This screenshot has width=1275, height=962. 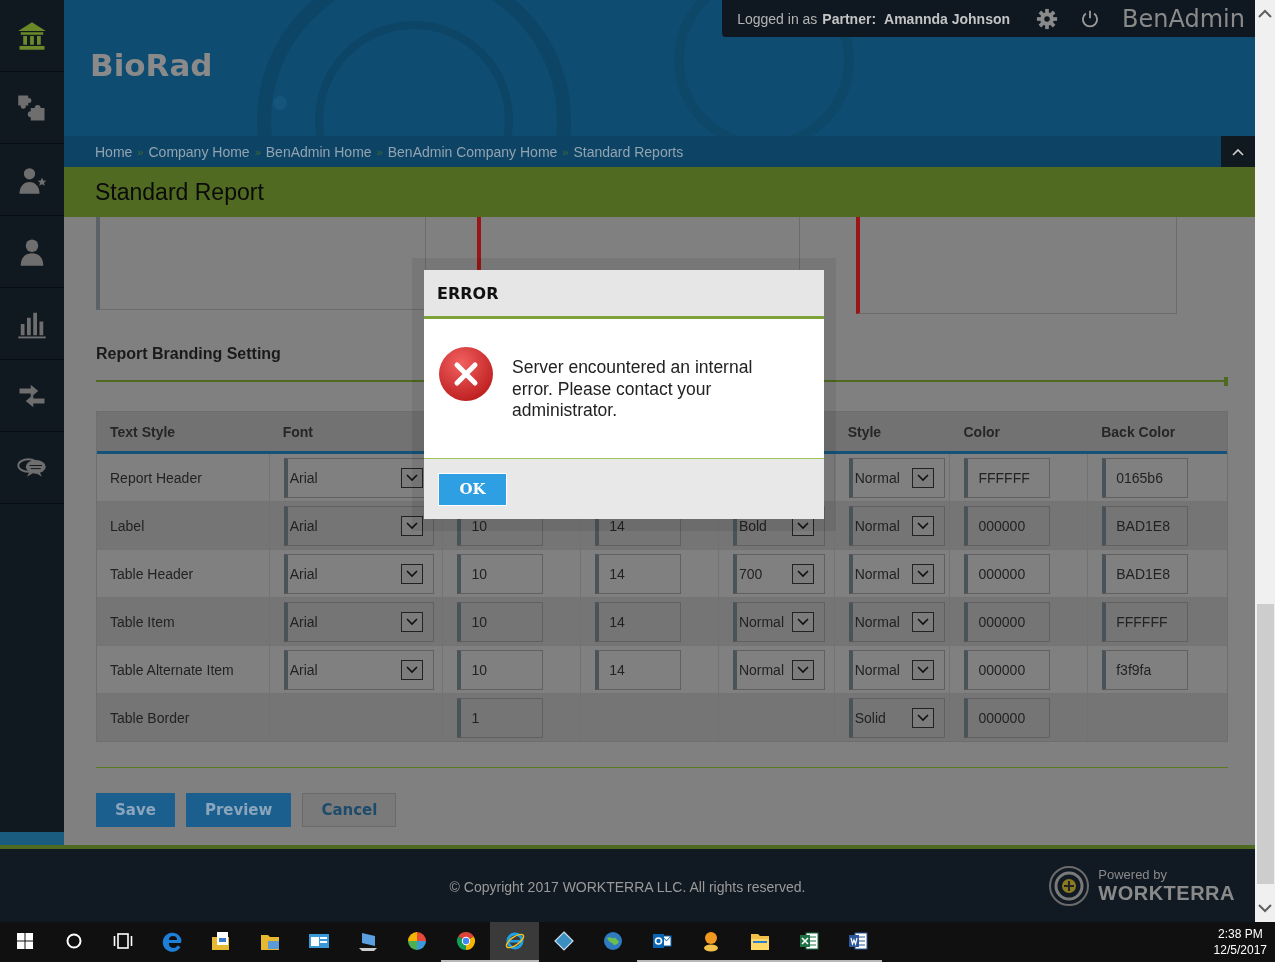 I want to click on column-header: Color, so click(x=982, y=431).